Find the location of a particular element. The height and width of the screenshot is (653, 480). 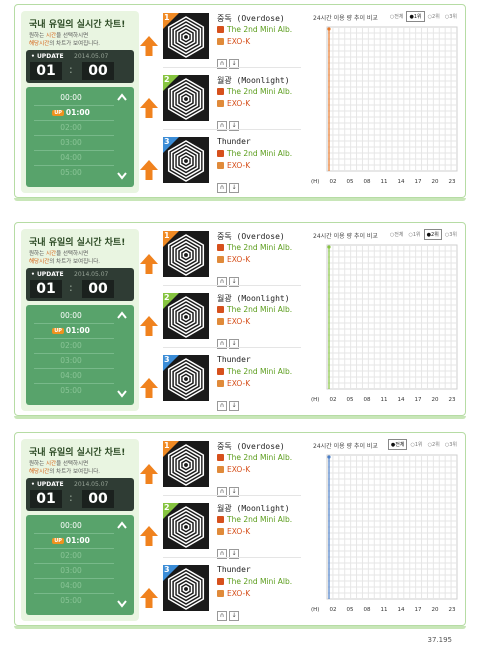

data-point is located at coordinates (329, 247).